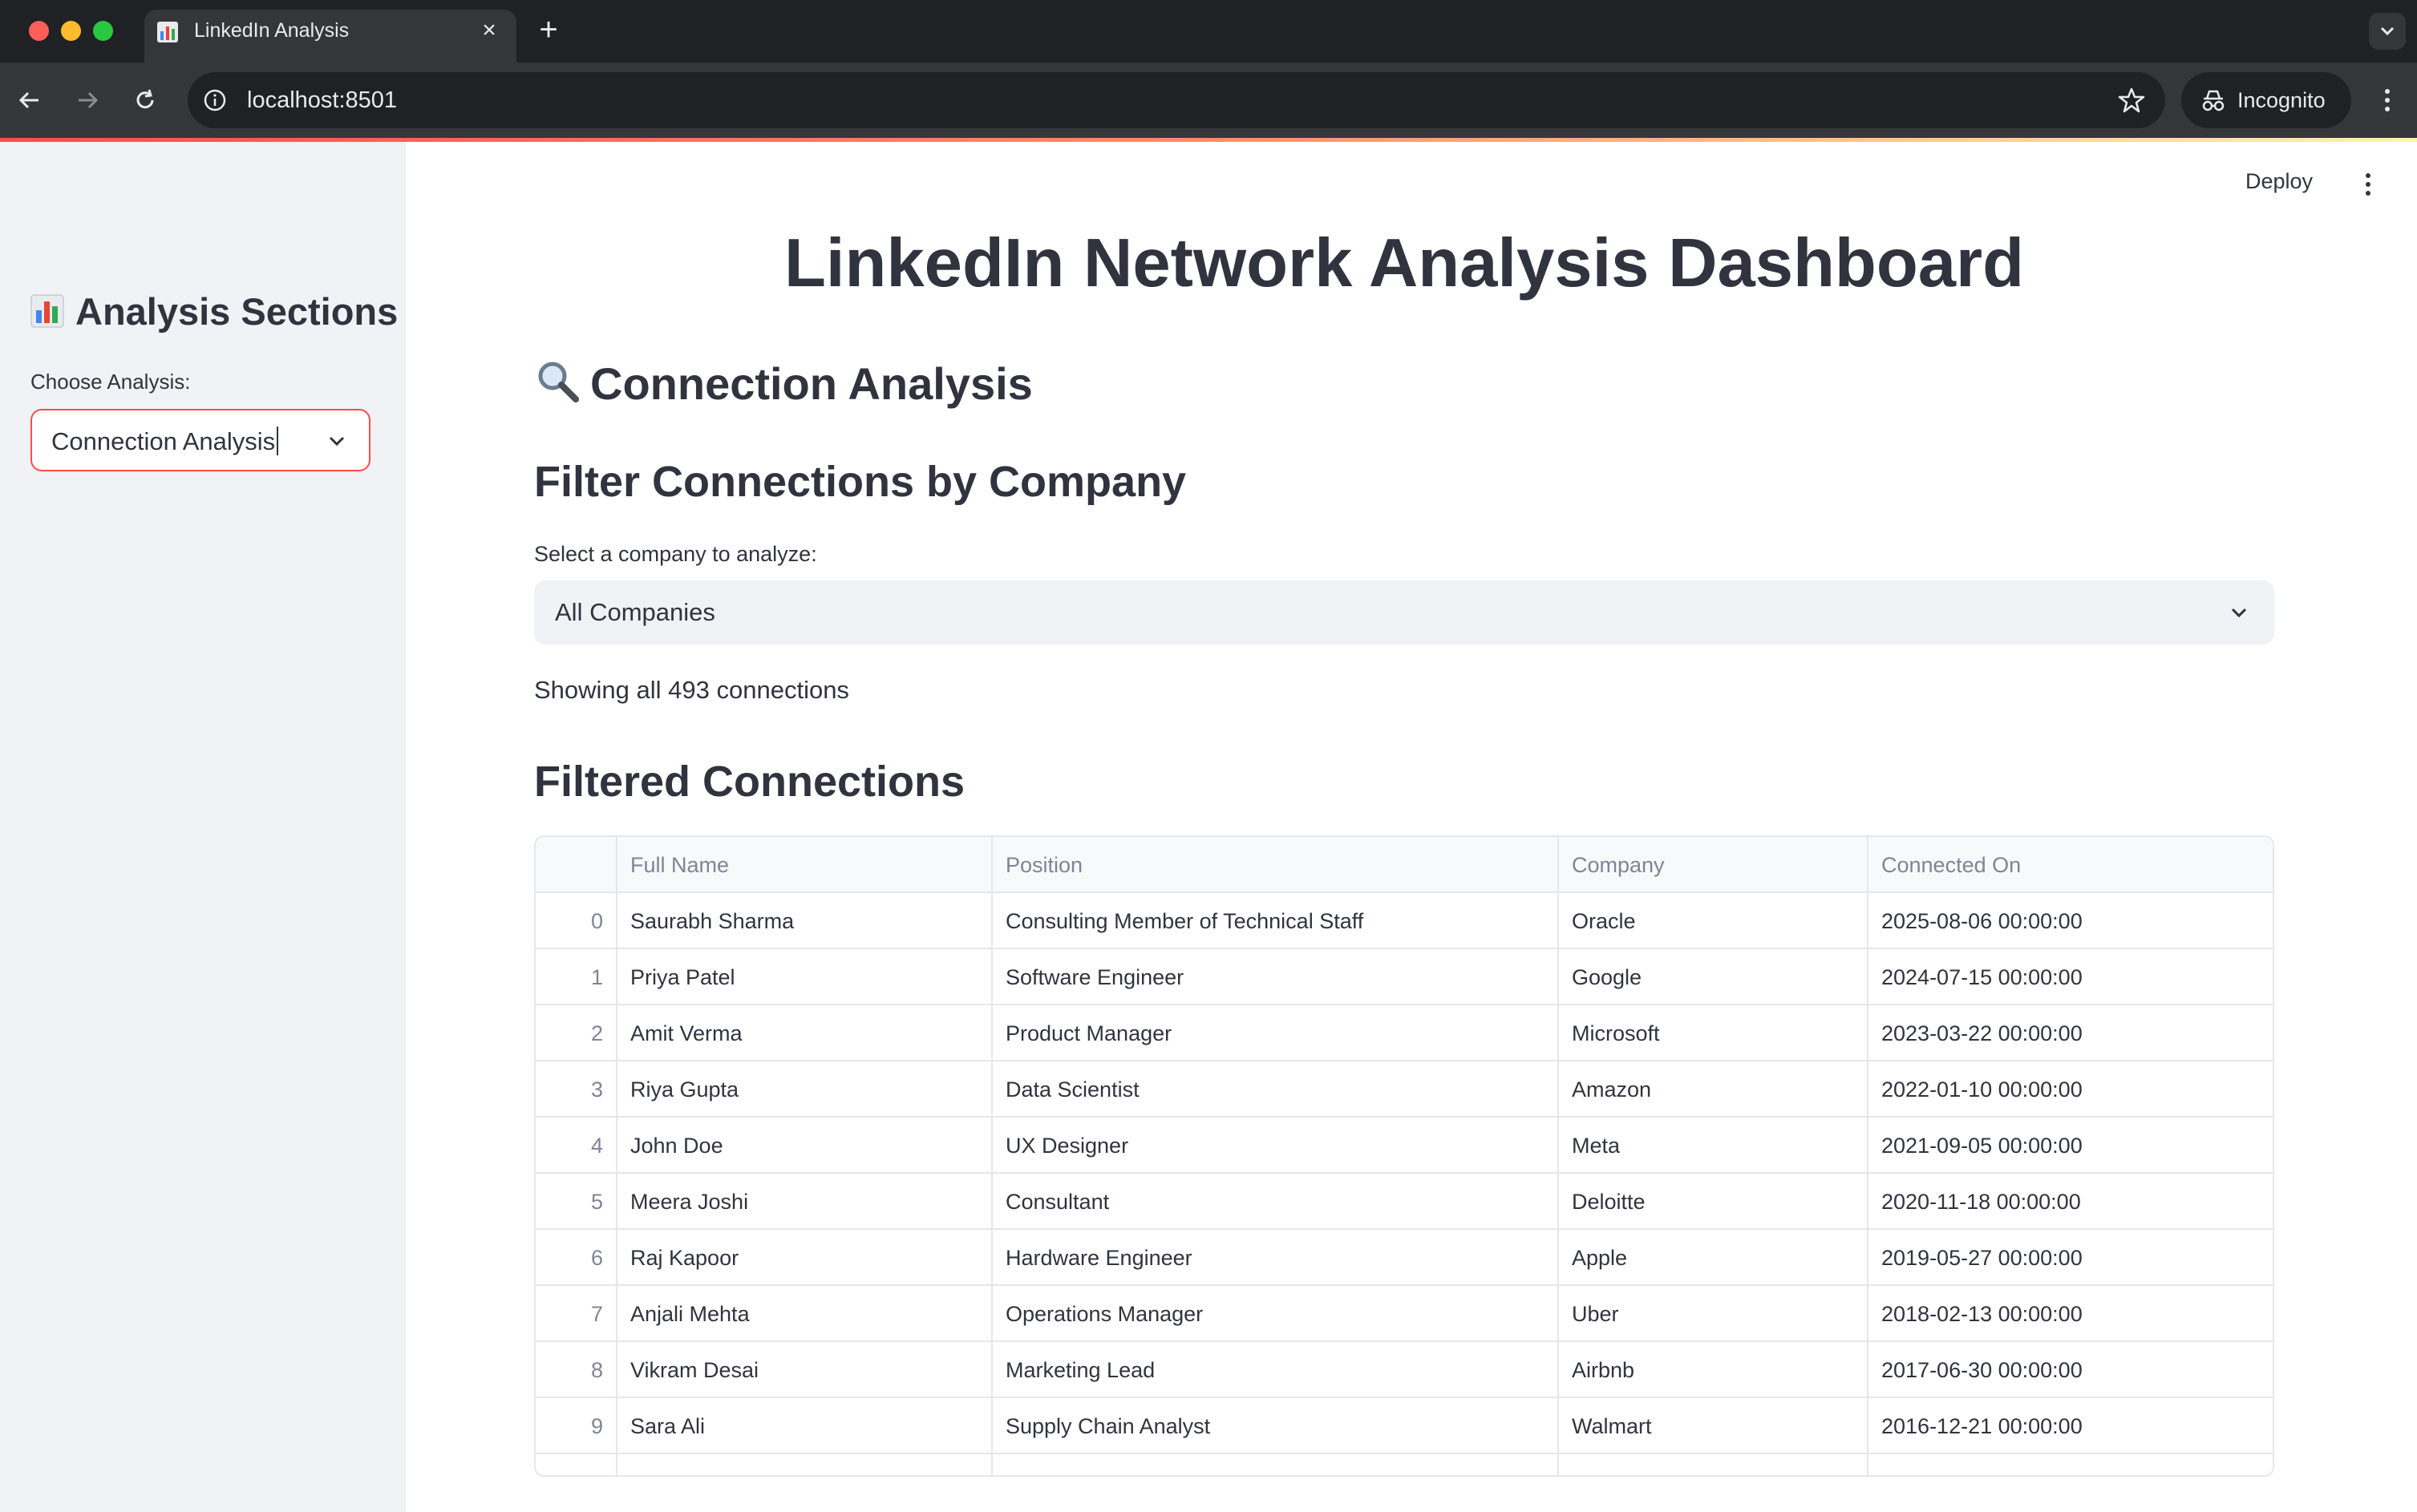 This screenshot has height=1512, width=2417. I want to click on company-select-value: All Companies, so click(635, 612).